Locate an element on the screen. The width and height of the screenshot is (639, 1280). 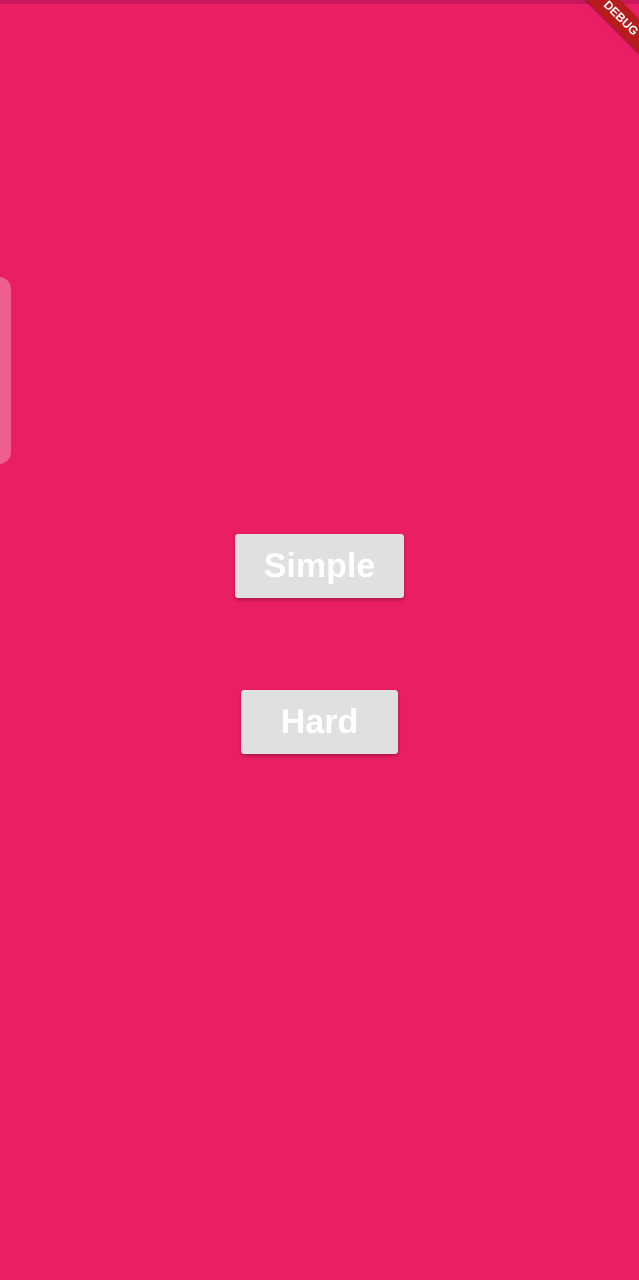
hard-button: Hard is located at coordinates (319, 722).